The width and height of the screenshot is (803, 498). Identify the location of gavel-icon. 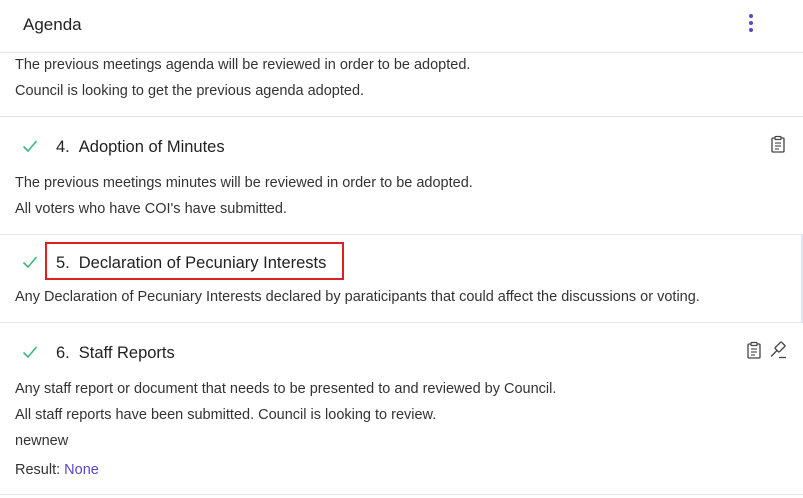
(778, 350).